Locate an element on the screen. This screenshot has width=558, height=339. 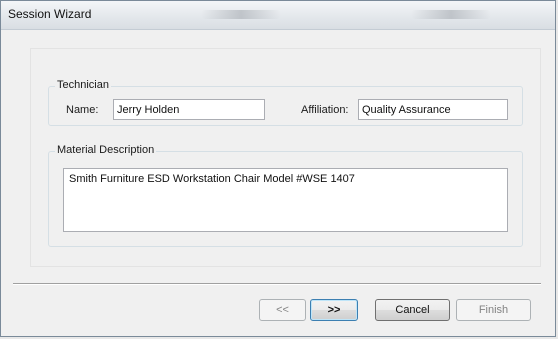
name-field is located at coordinates (189, 109).